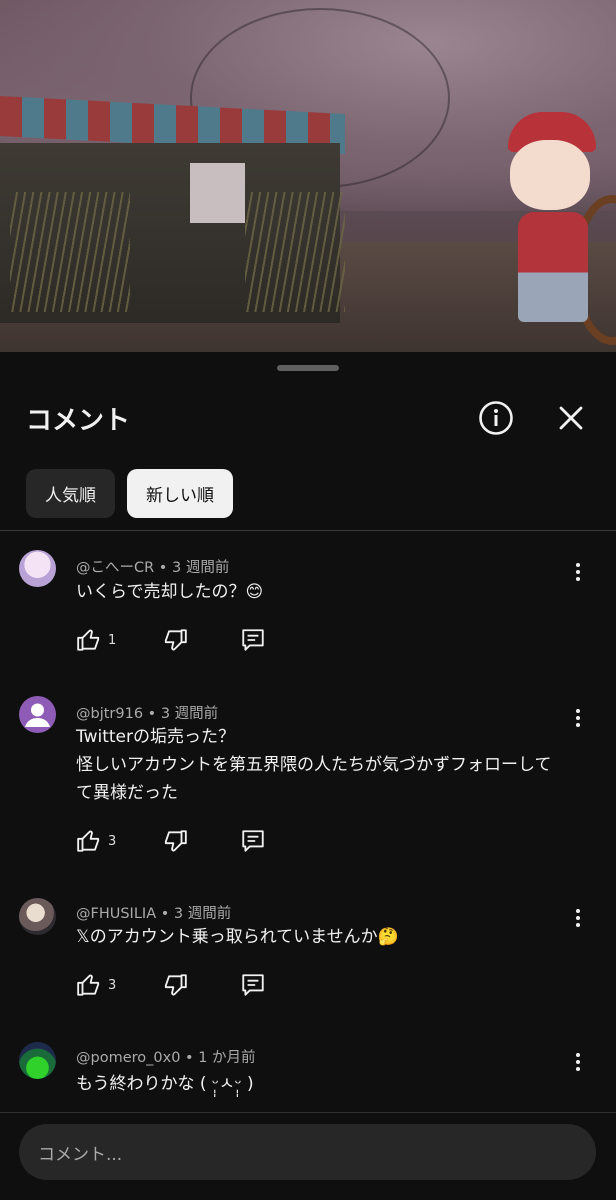 The width and height of the screenshot is (616, 1200). Describe the element at coordinates (37, 1060) in the screenshot. I see `game-avatar` at that location.